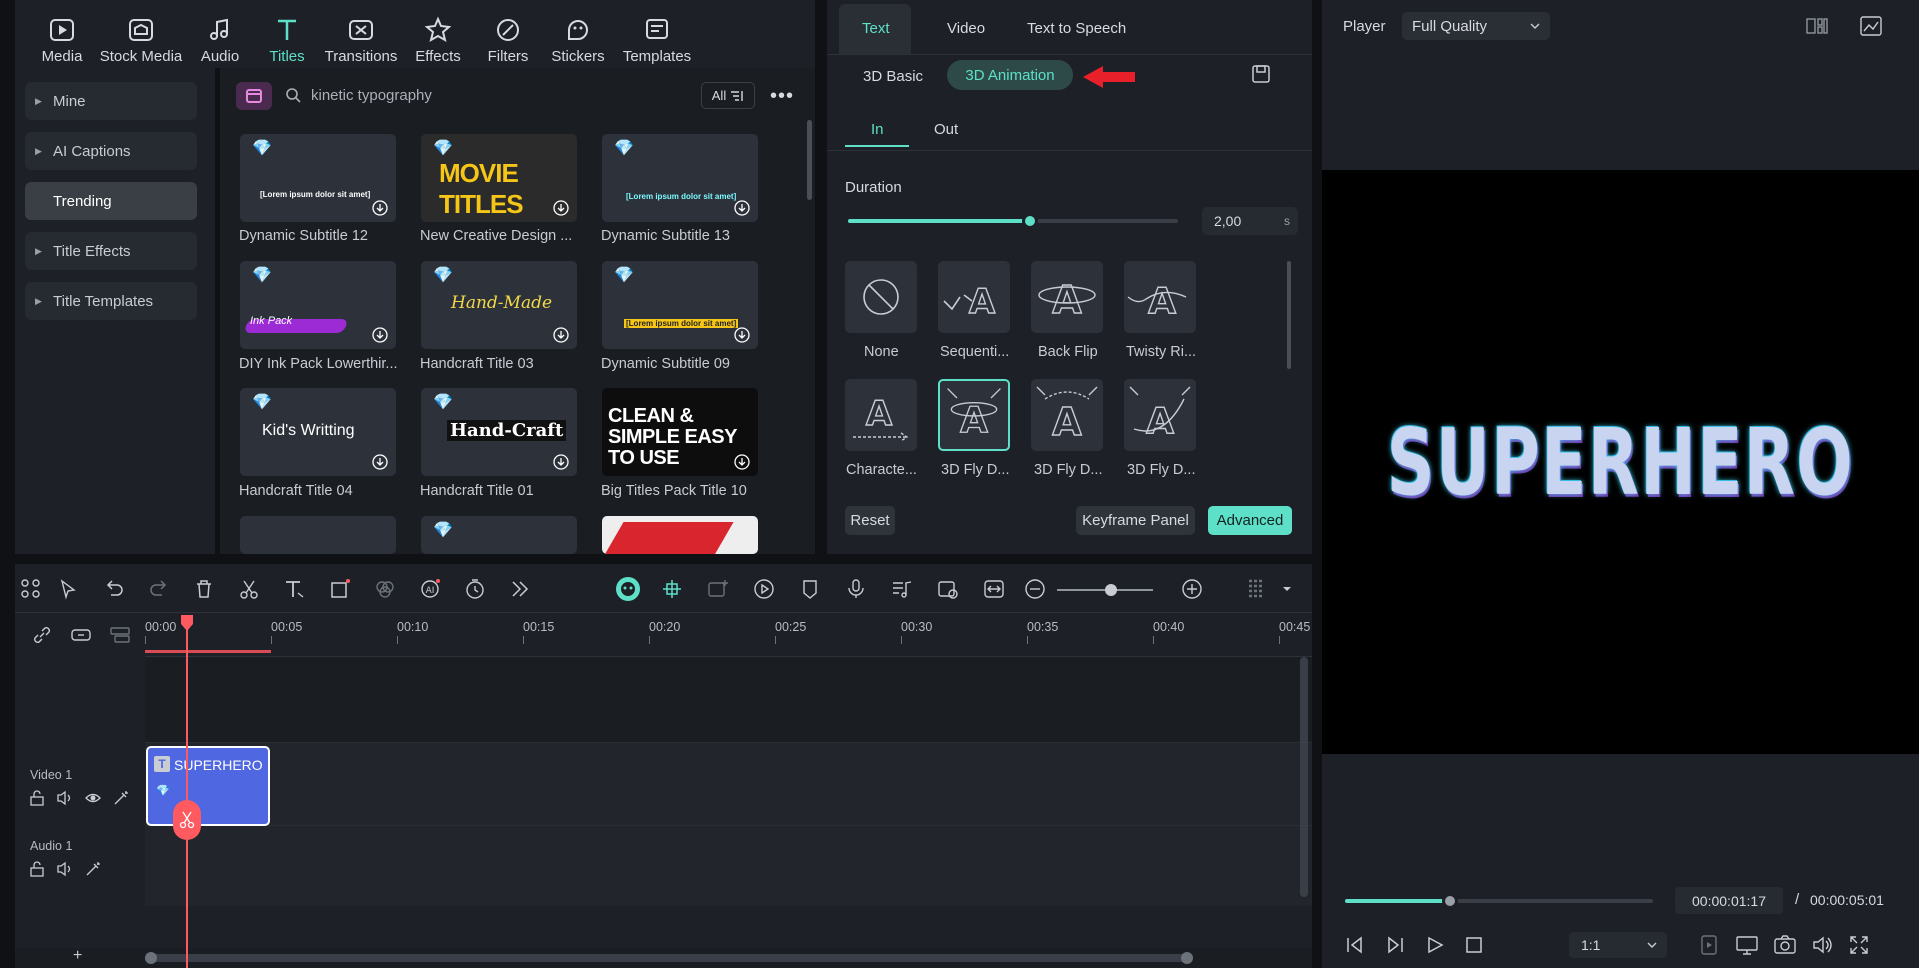 The width and height of the screenshot is (1919, 968). I want to click on speed-timer-icon, so click(475, 589).